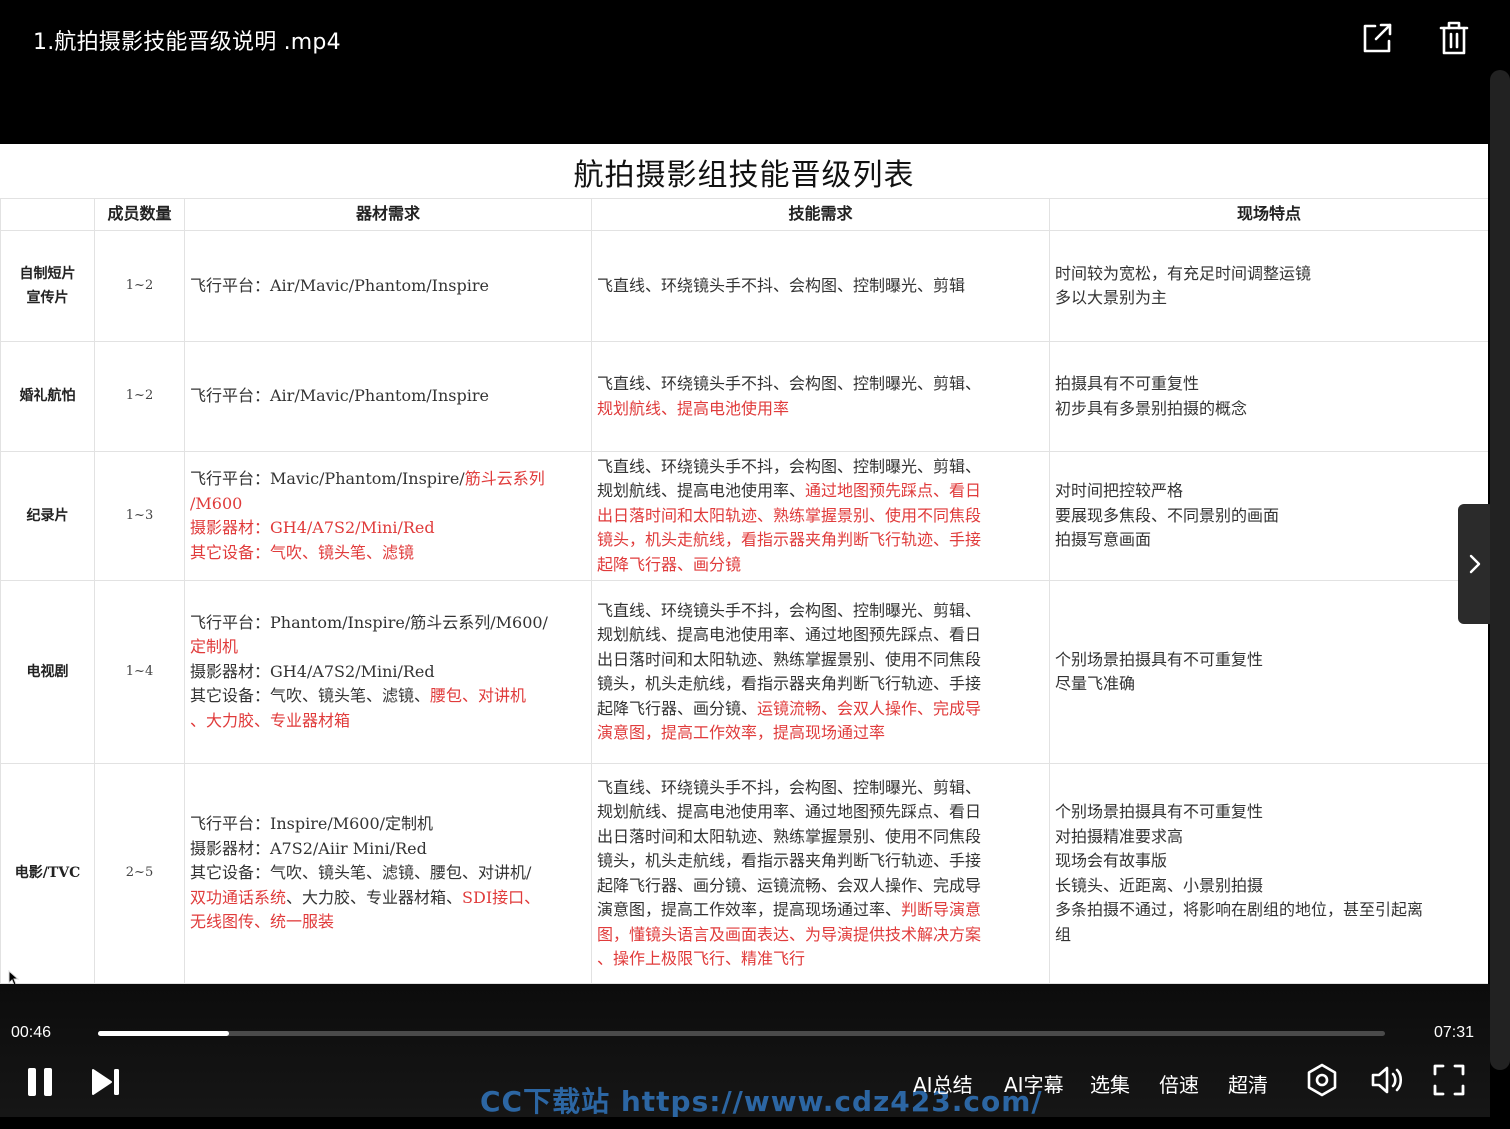  I want to click on highlighted-text: 腰包、对讲机, so click(478, 696).